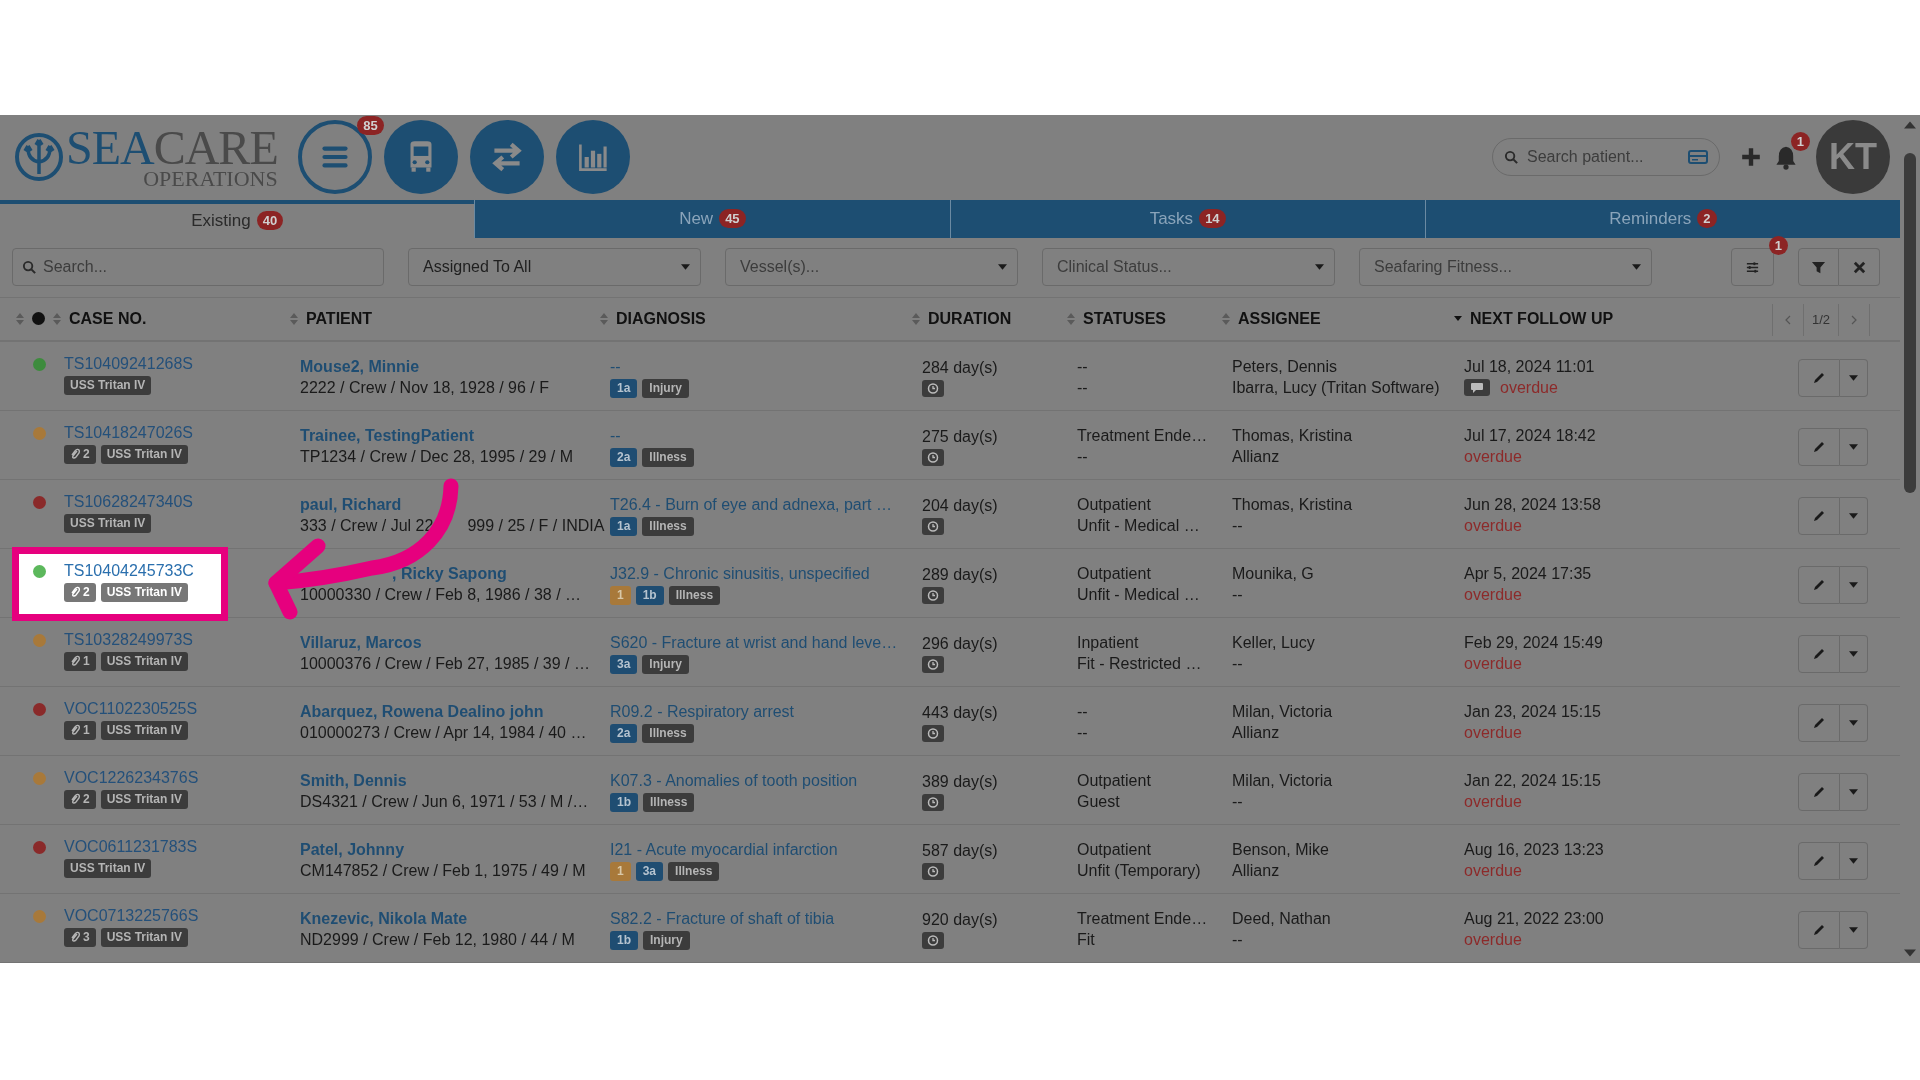  What do you see at coordinates (131, 778) in the screenshot?
I see `case-number-link: VOC1226234376S` at bounding box center [131, 778].